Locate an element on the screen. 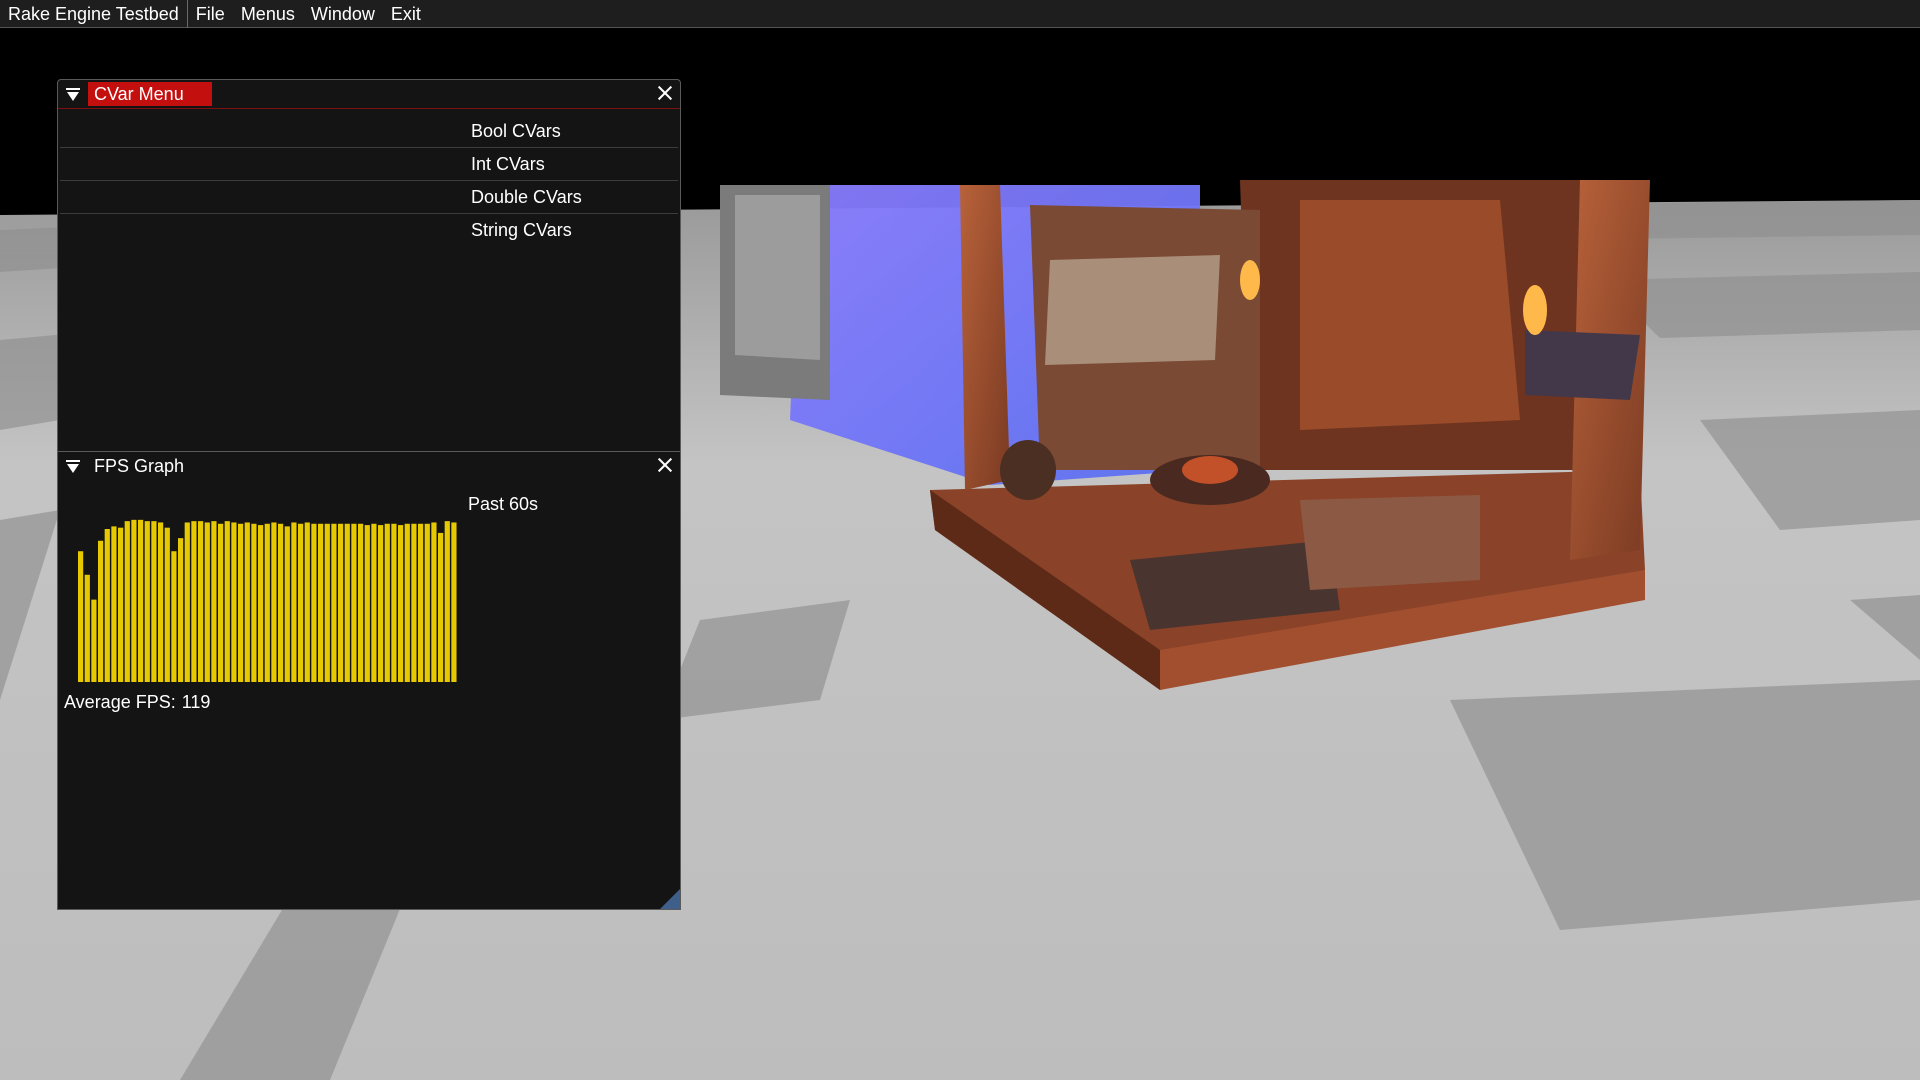 The image size is (1920, 1080). average-fps: Average FPS: 119 is located at coordinates (137, 702).